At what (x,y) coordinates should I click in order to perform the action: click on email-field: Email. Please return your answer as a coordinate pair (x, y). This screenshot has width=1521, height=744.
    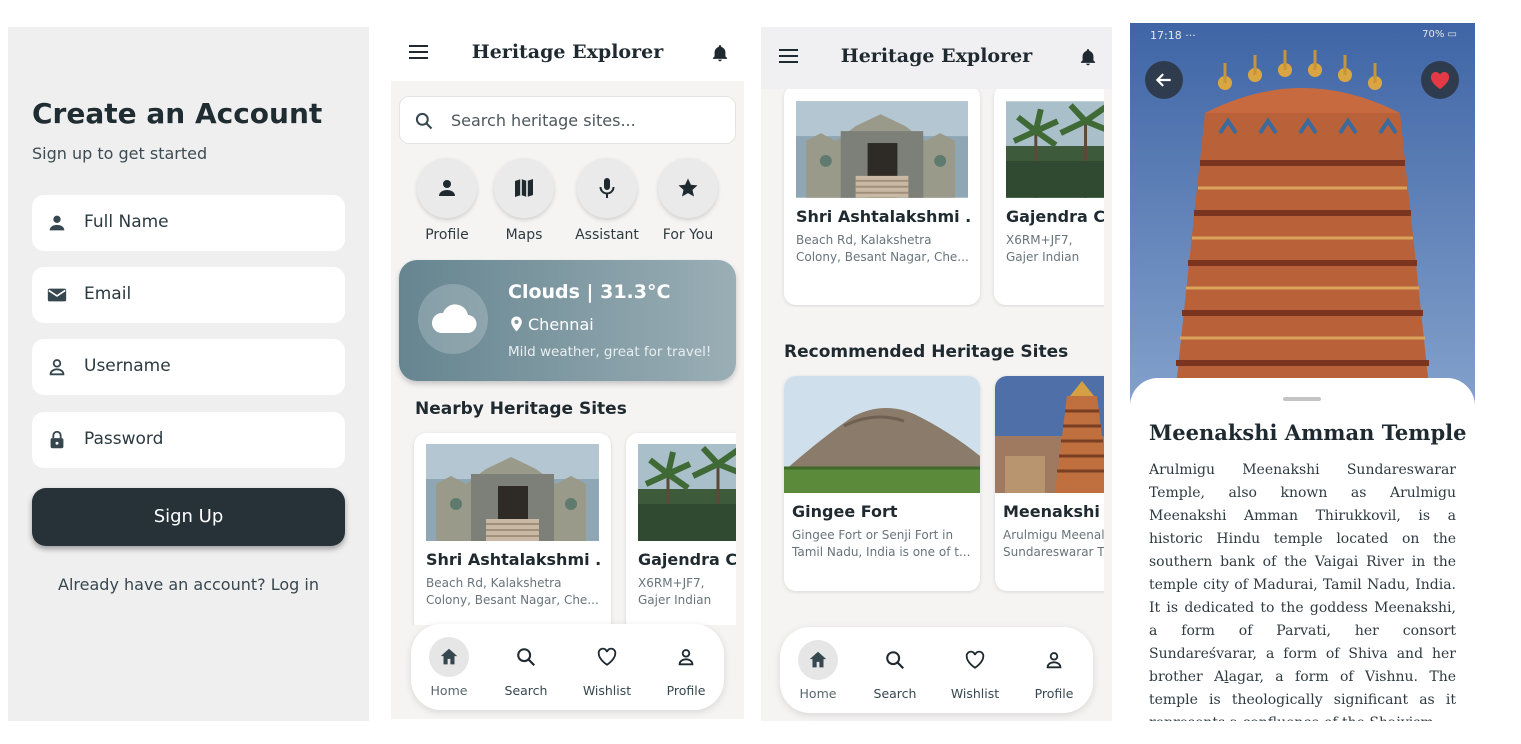
    Looking at the image, I should click on (188, 295).